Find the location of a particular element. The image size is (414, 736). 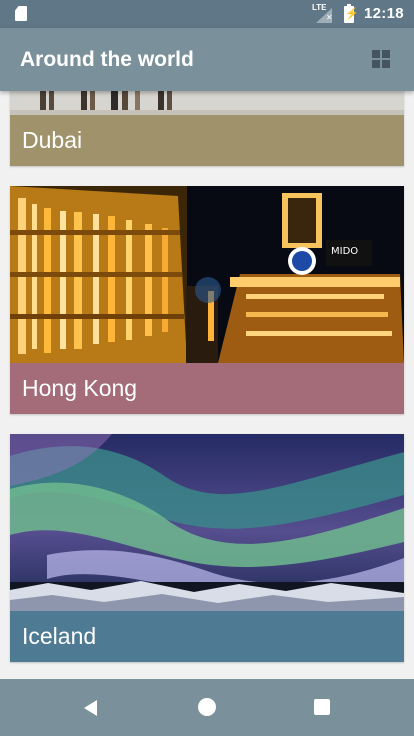

destination-caption: Hong Kong is located at coordinates (207, 388).